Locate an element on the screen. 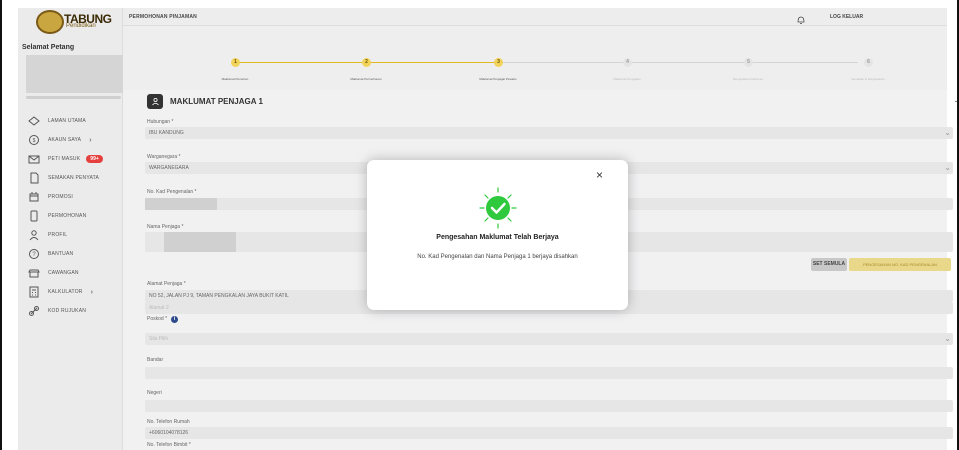  hubungan-label: Hubungan * is located at coordinates (160, 122).